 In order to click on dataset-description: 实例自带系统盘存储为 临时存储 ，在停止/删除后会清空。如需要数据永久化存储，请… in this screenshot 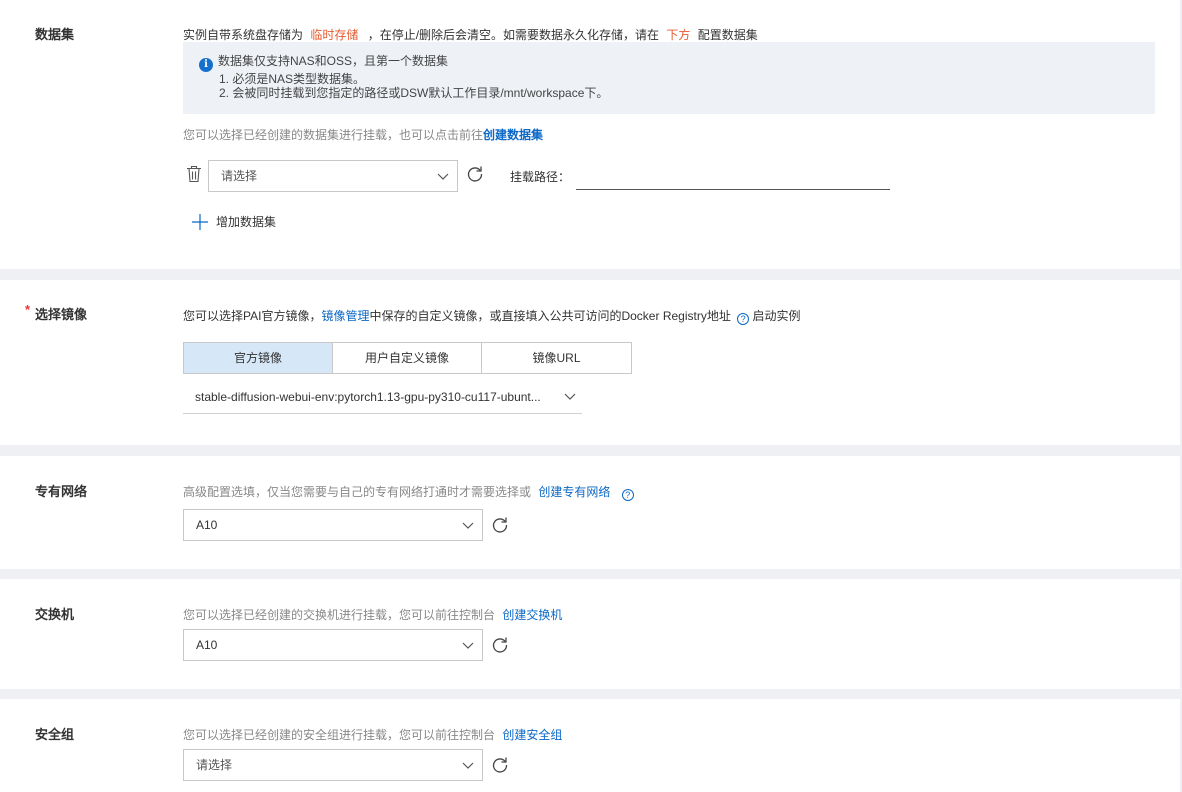, I will do `click(470, 35)`.